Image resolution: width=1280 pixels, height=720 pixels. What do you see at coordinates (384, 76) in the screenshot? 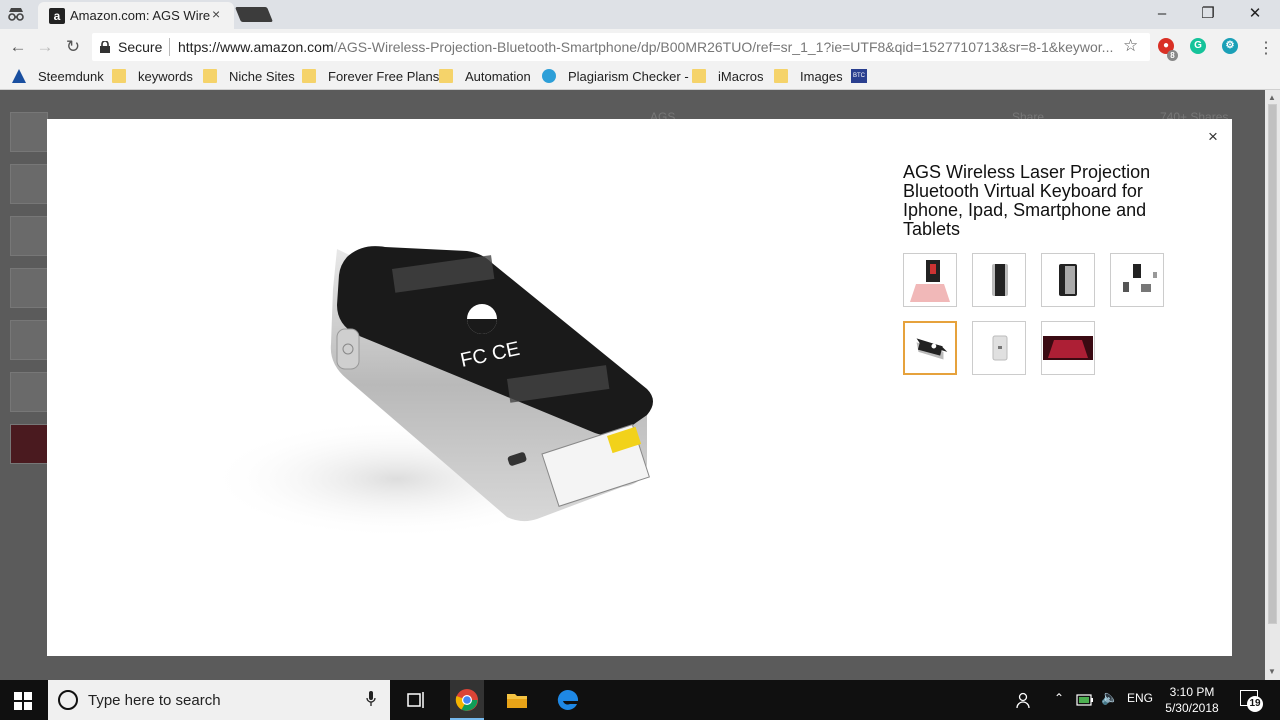
I see `bookmark-label: Forever Free Plans` at bounding box center [384, 76].